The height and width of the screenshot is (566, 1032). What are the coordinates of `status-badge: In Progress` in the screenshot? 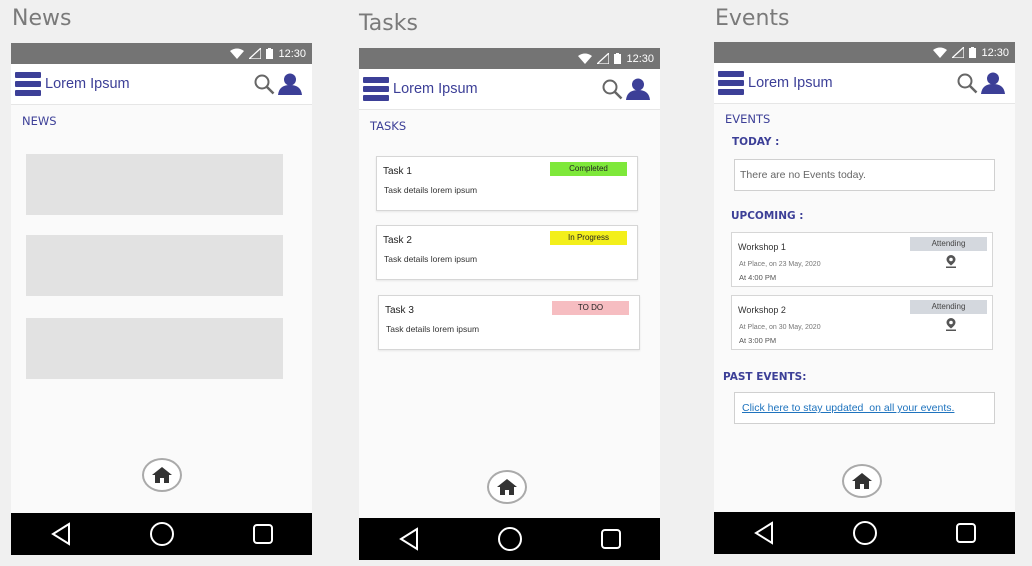 It's located at (588, 238).